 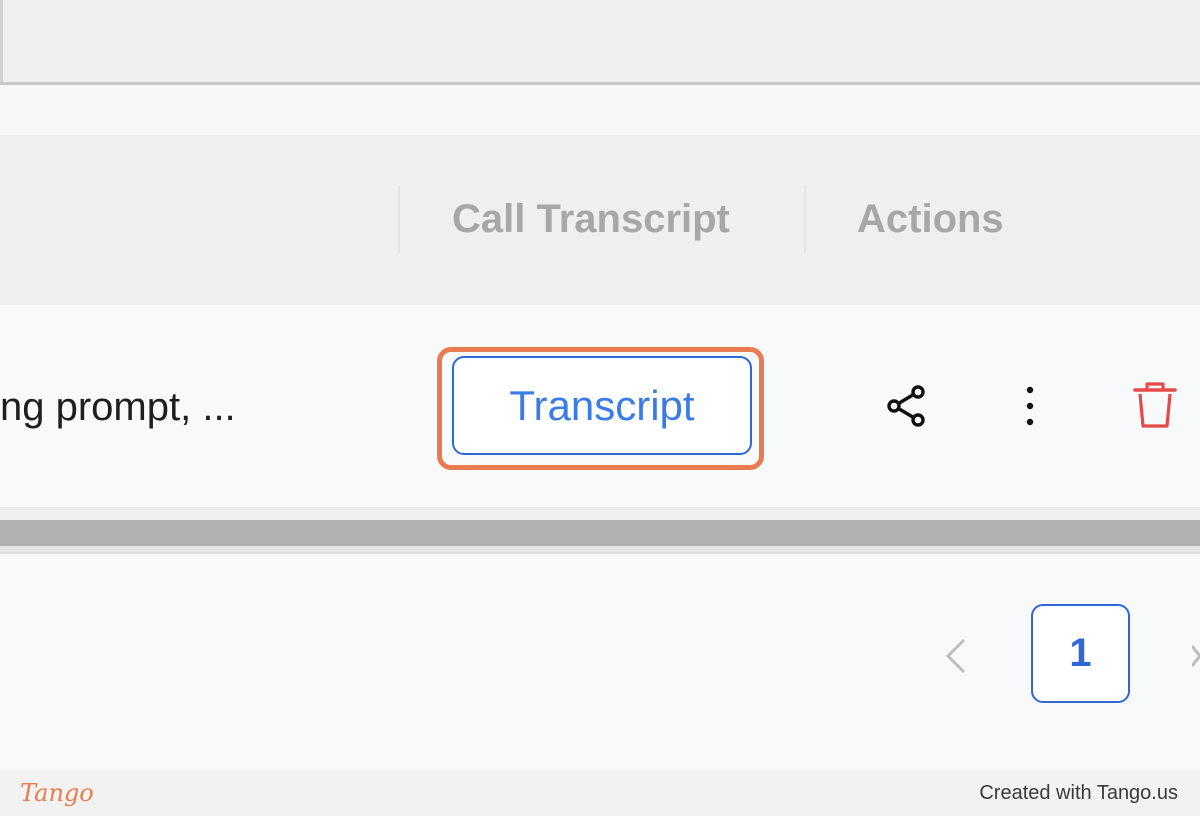 What do you see at coordinates (600, 110) in the screenshot?
I see `top-strip` at bounding box center [600, 110].